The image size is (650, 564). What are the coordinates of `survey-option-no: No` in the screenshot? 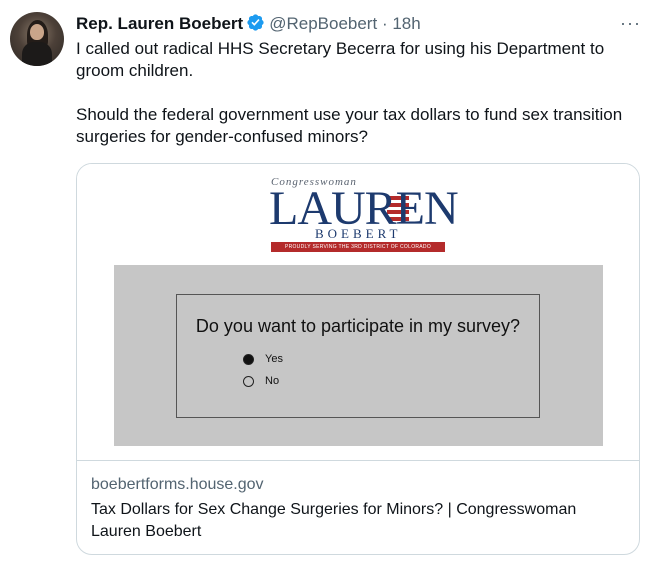 It's located at (261, 381).